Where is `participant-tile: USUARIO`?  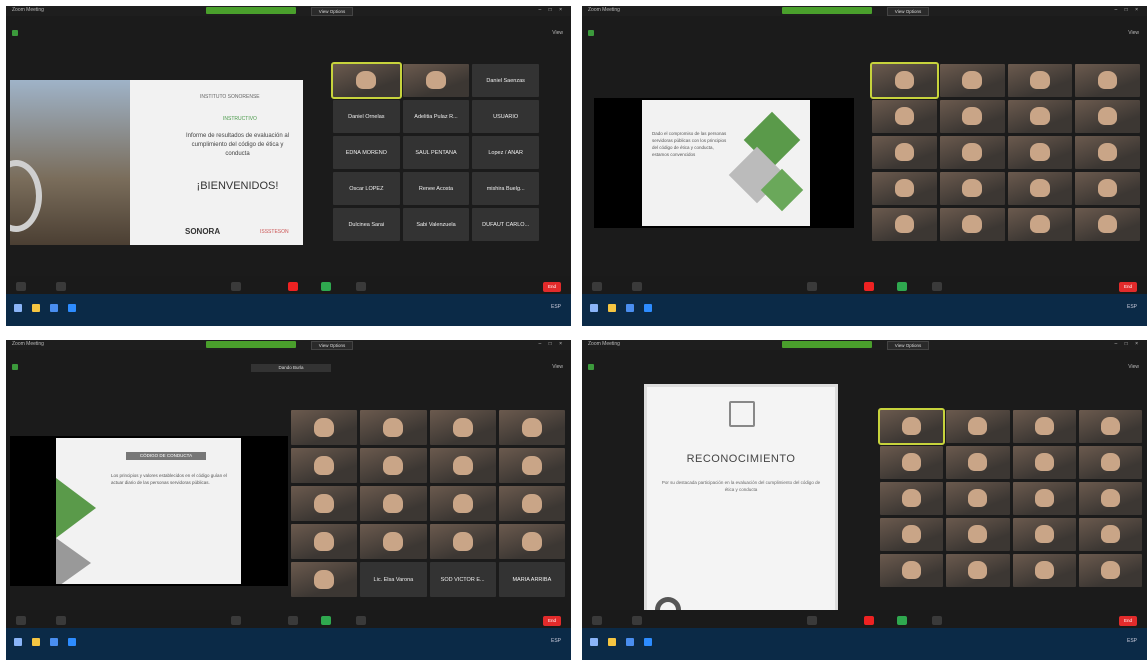
participant-tile: USUARIO is located at coordinates (505, 116).